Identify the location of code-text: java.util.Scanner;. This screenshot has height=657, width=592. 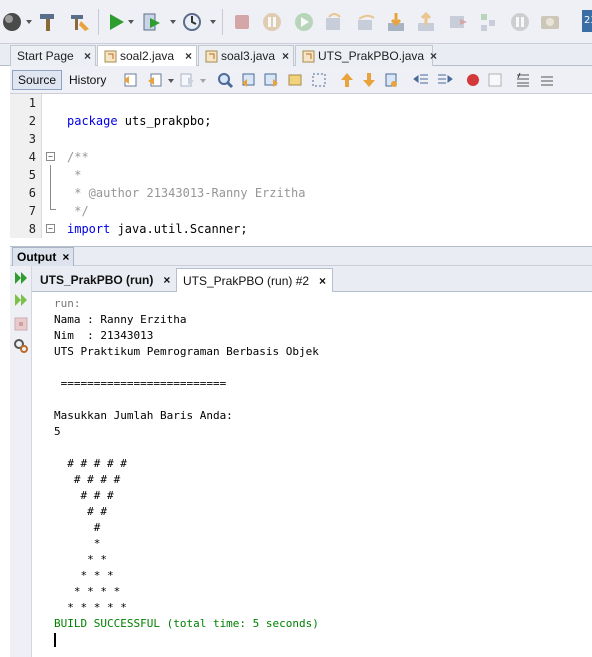
(179, 229).